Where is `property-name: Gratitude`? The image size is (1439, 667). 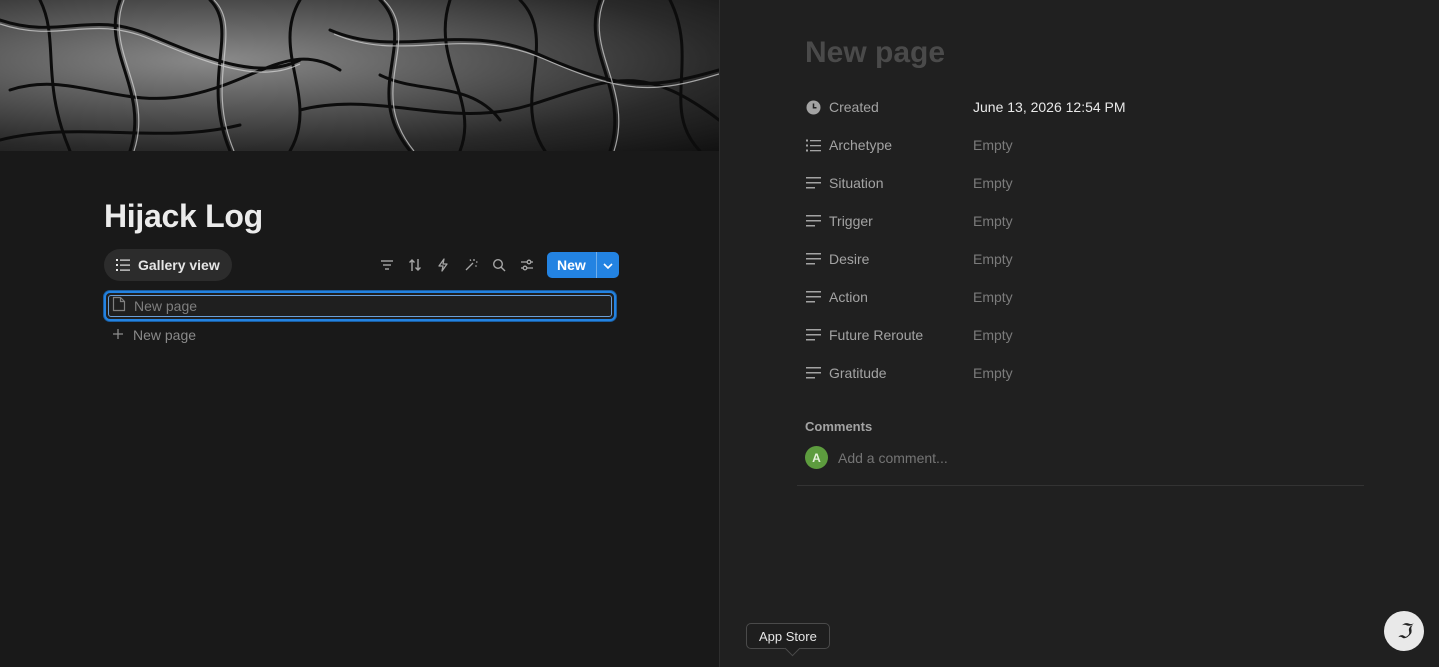 property-name: Gratitude is located at coordinates (858, 373).